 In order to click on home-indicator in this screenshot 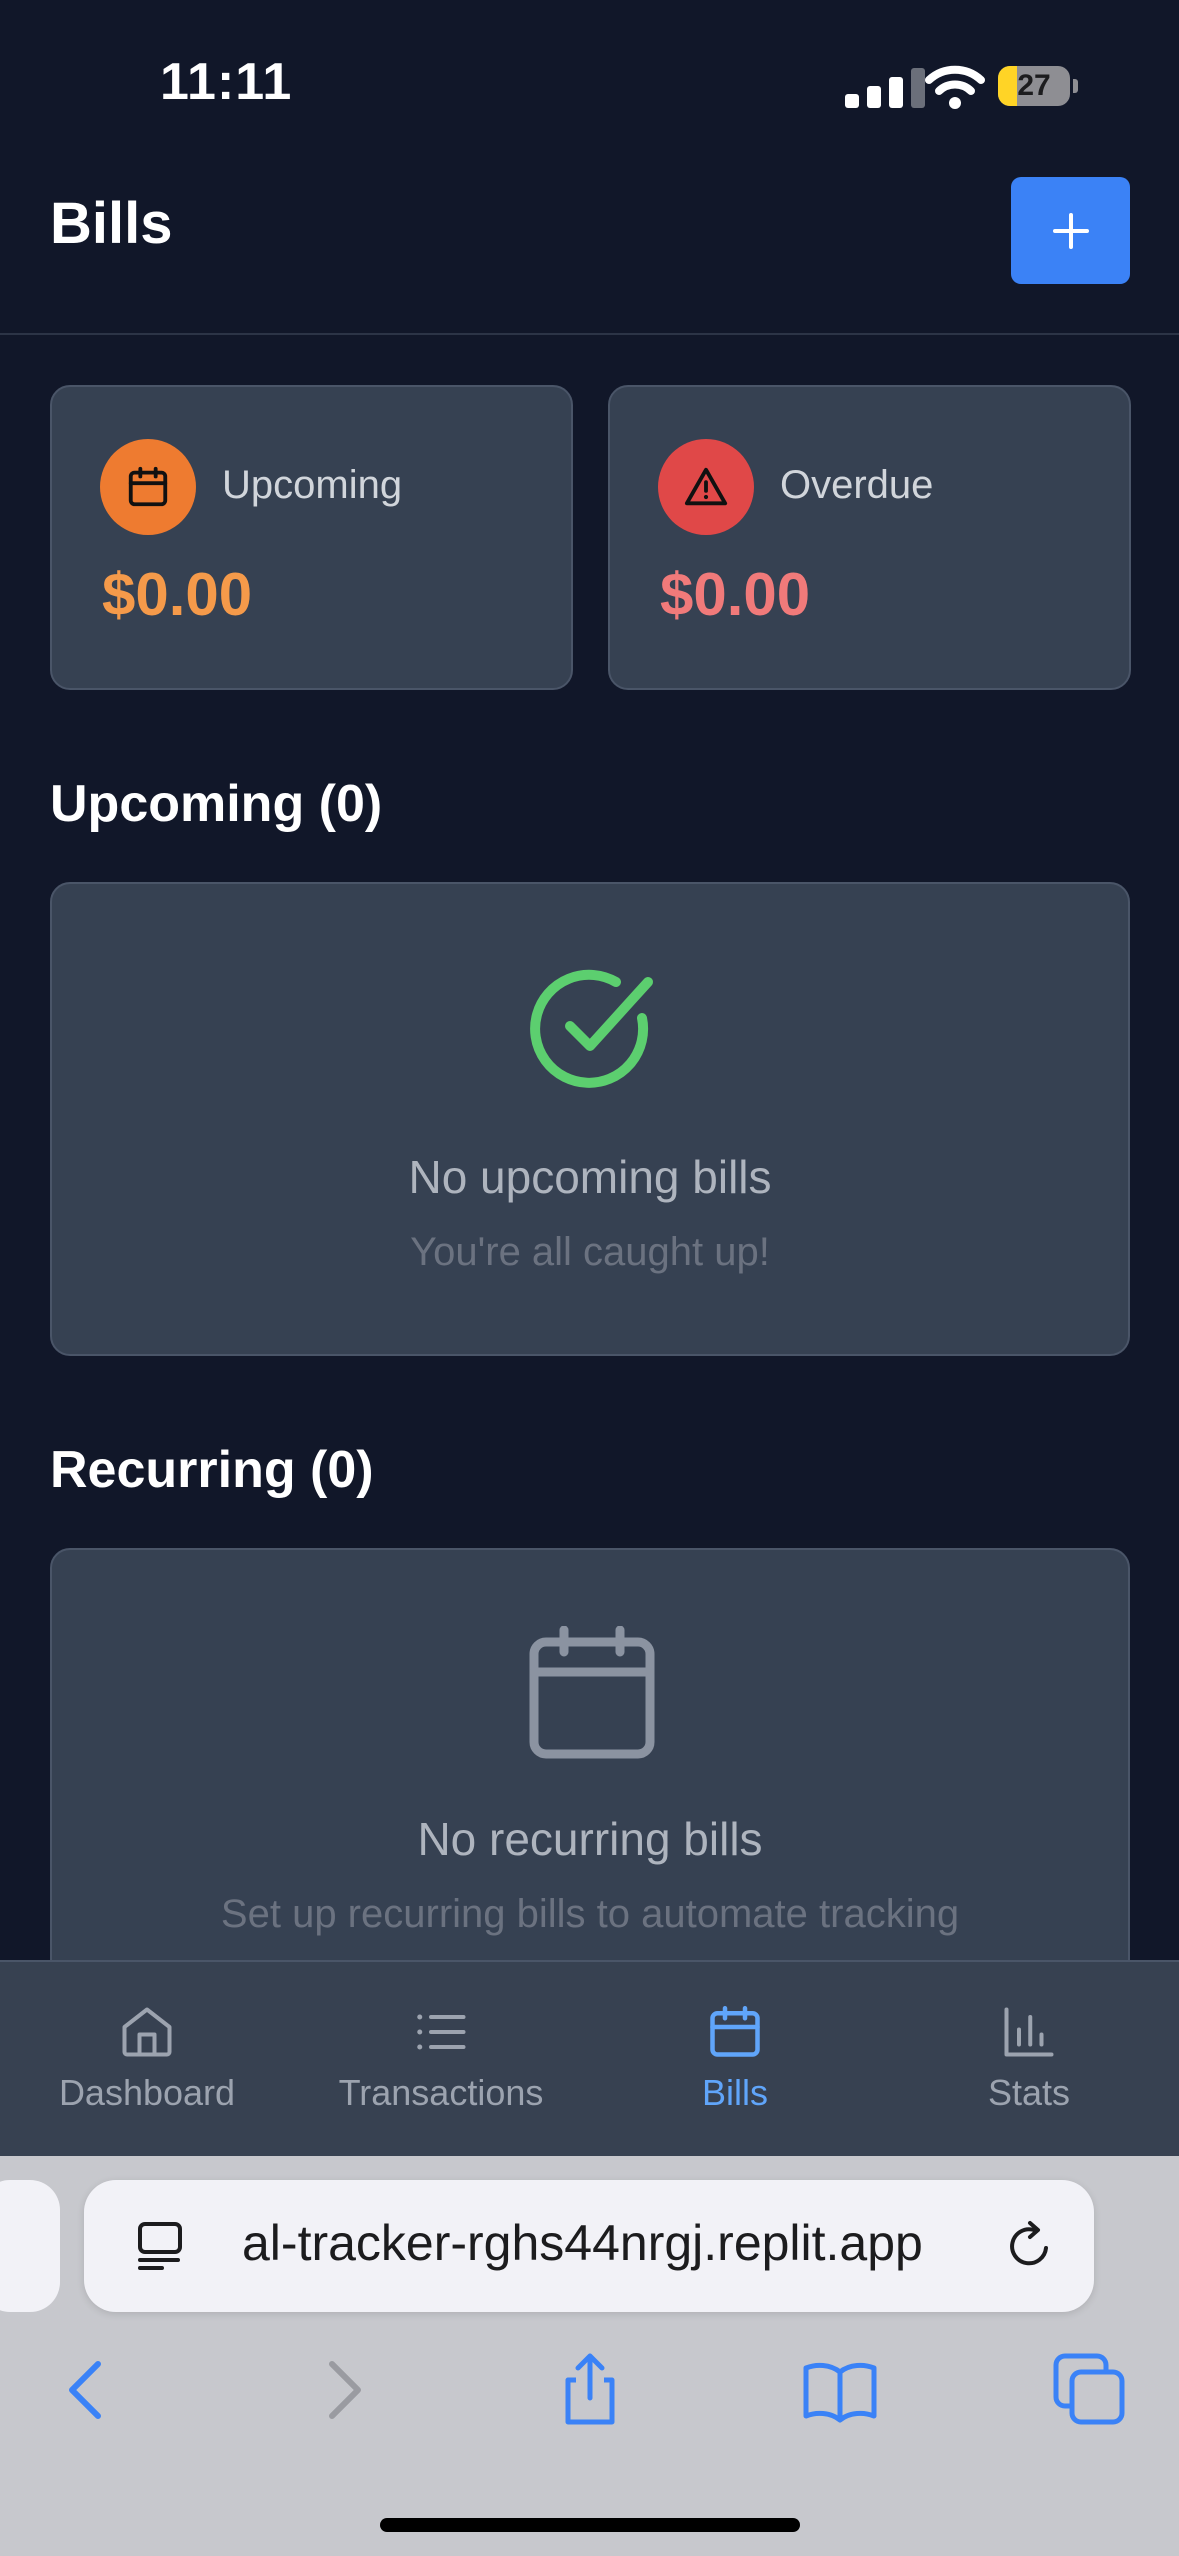, I will do `click(590, 2525)`.